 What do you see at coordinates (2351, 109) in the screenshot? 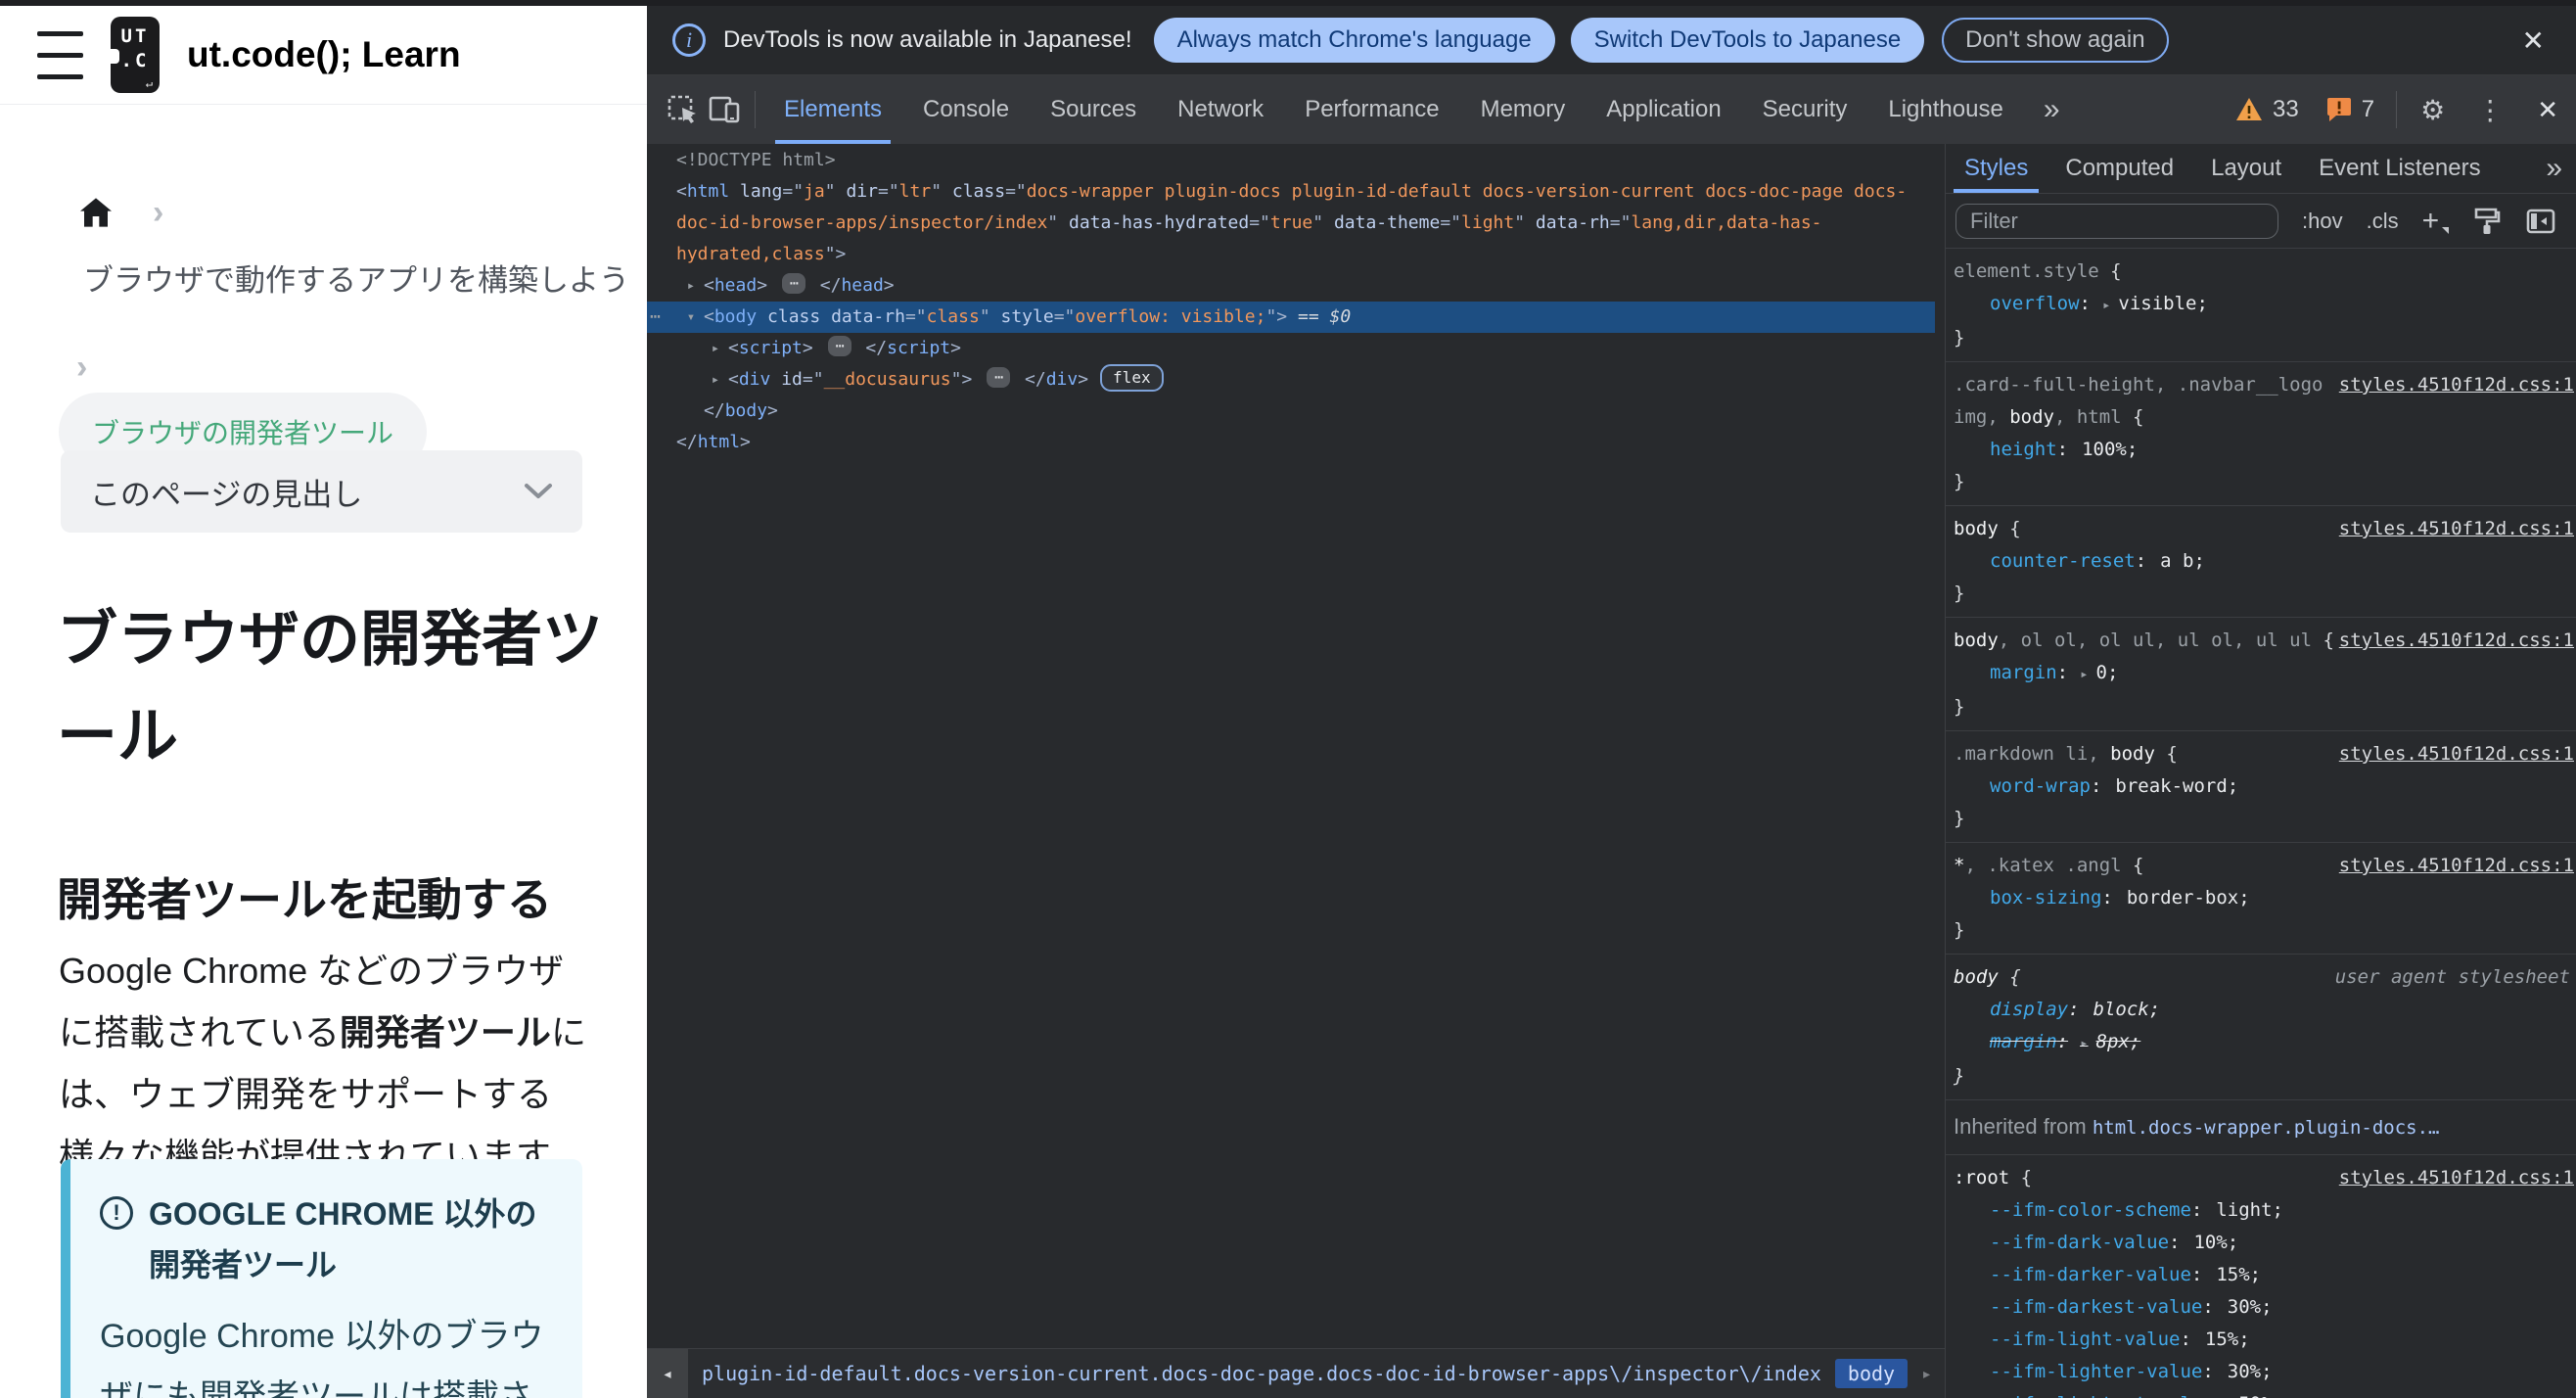
I see `issues-counter: 7` at bounding box center [2351, 109].